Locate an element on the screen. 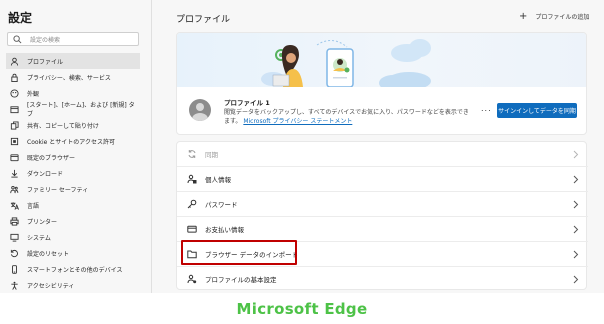 Image resolution: width=604 pixels, height=324 pixels. plus-icon: + is located at coordinates (523, 16).